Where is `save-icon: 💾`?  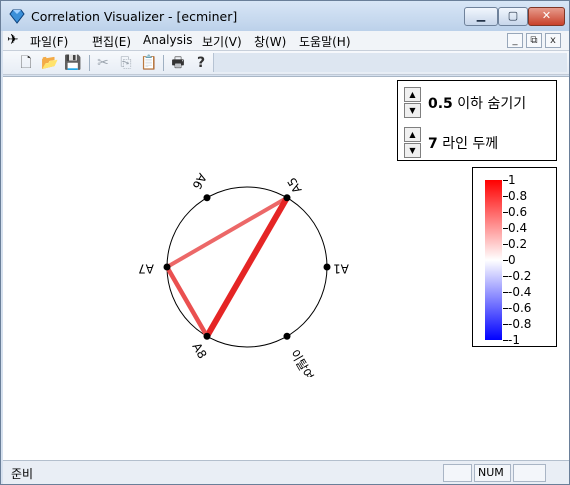 save-icon: 💾 is located at coordinates (73, 63).